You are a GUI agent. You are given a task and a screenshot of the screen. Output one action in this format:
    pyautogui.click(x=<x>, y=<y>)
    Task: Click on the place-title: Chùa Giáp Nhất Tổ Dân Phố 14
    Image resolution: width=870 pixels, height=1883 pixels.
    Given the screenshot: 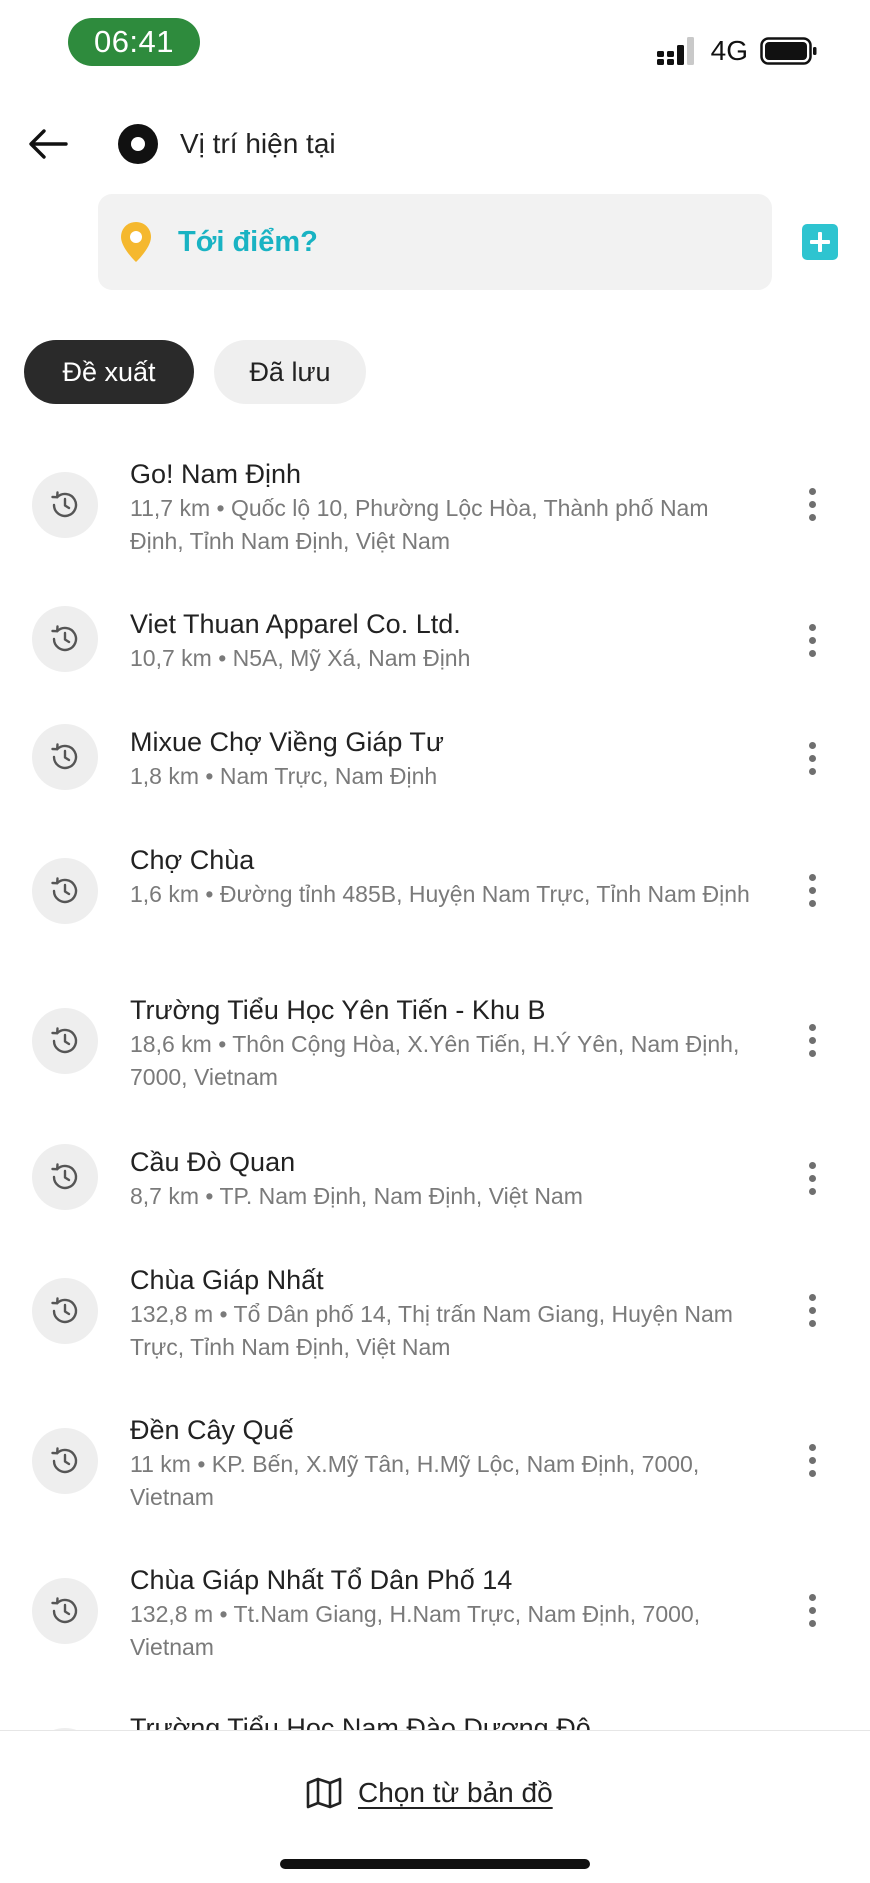 What is the action you would take?
    pyautogui.click(x=321, y=1580)
    